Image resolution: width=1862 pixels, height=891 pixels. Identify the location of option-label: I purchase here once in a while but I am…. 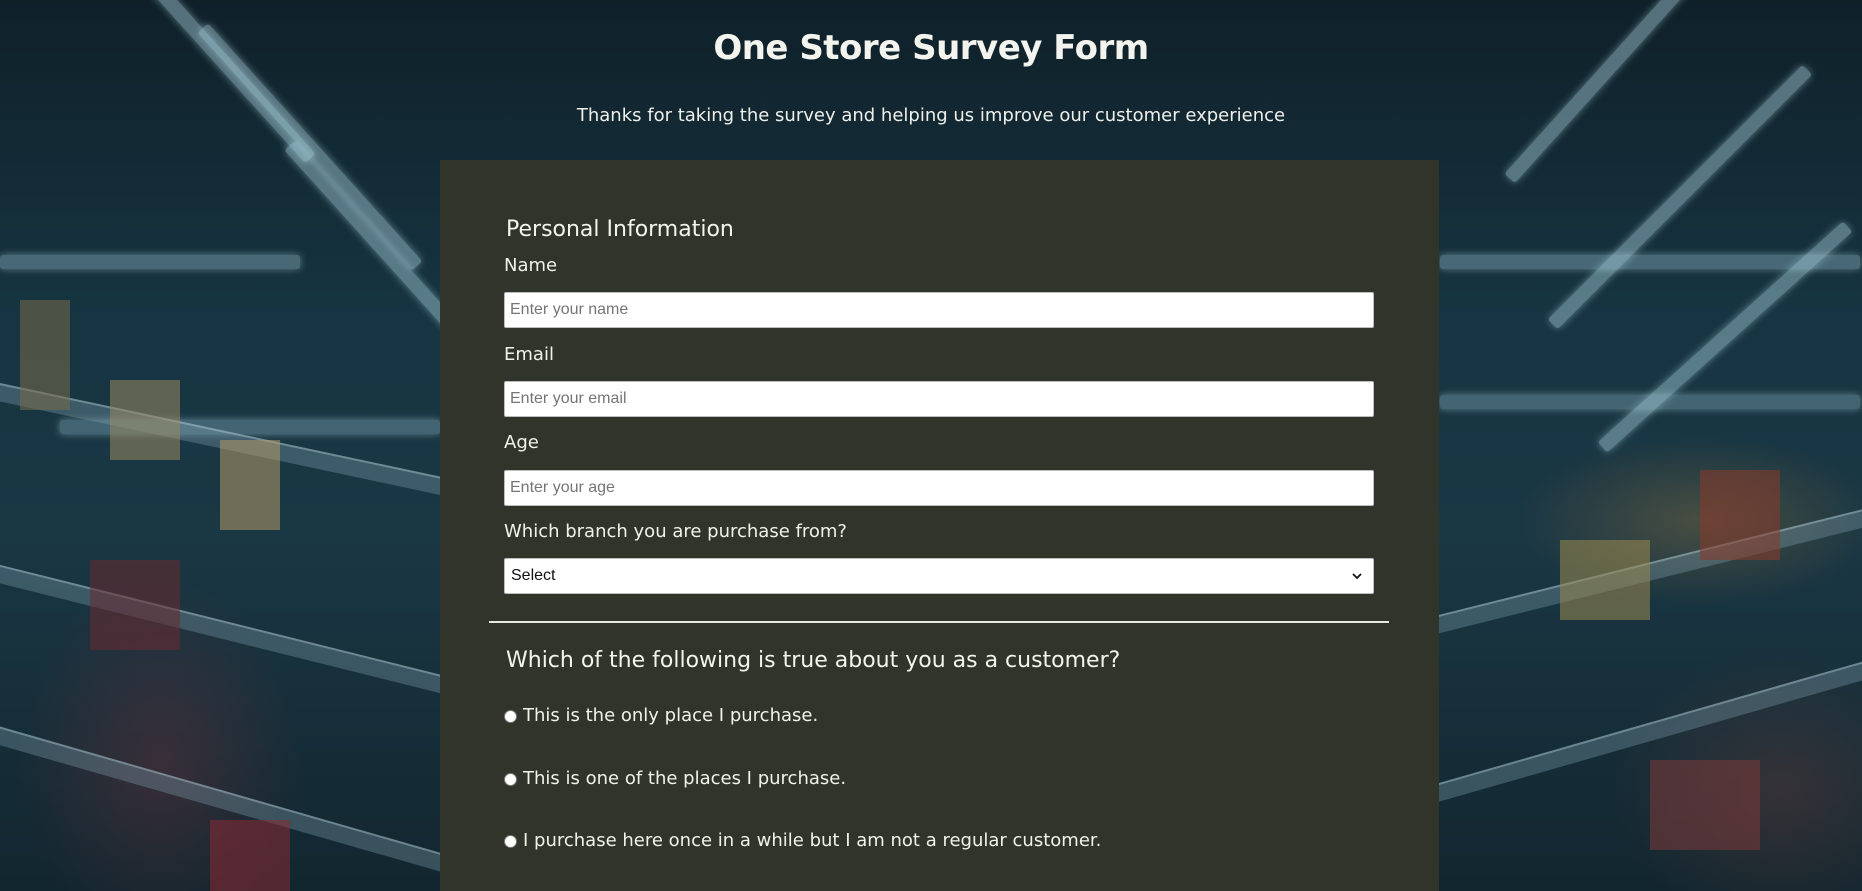
(812, 840).